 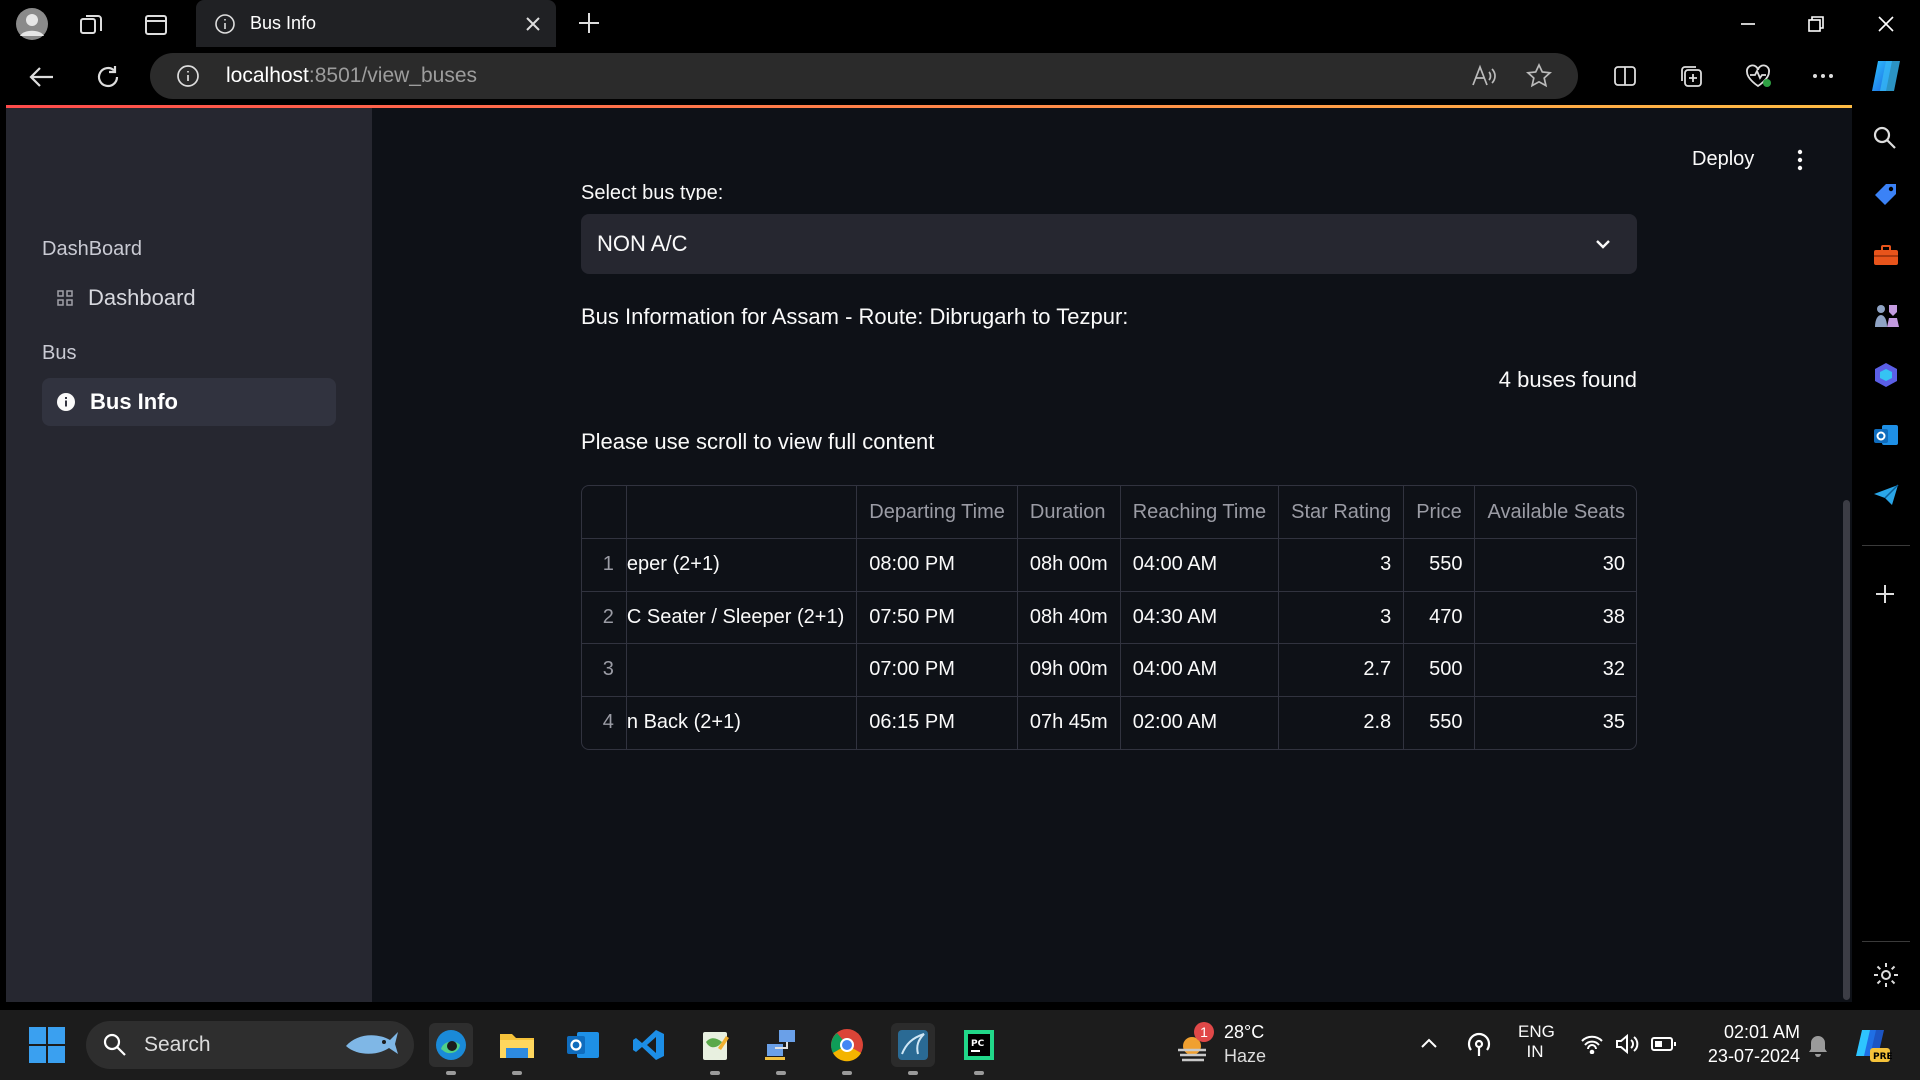 I want to click on m365-copilot-icon, so click(x=1886, y=375).